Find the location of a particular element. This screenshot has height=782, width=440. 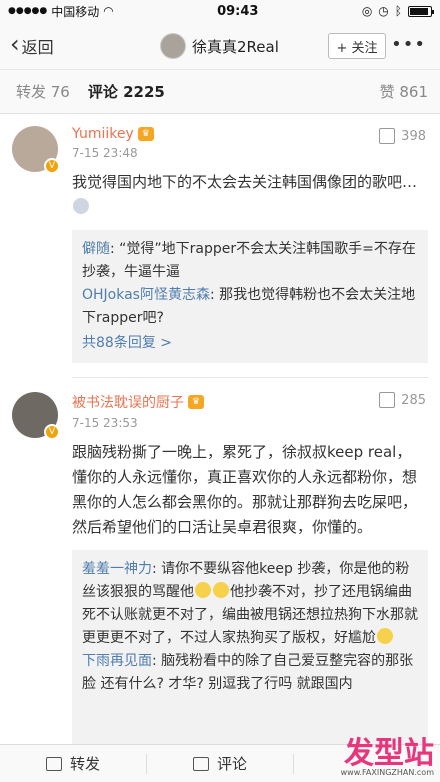

watermark-logo: 发型站 www.FAXINGZHAN.com is located at coordinates (359, 752).